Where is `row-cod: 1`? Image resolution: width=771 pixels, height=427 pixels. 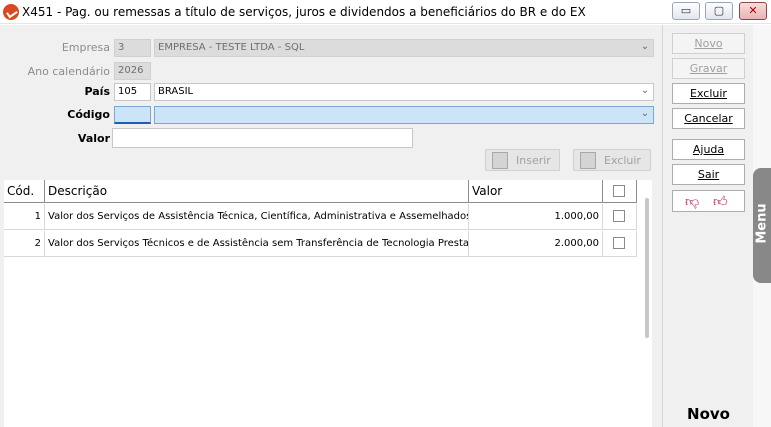
row-cod: 1 is located at coordinates (24, 217).